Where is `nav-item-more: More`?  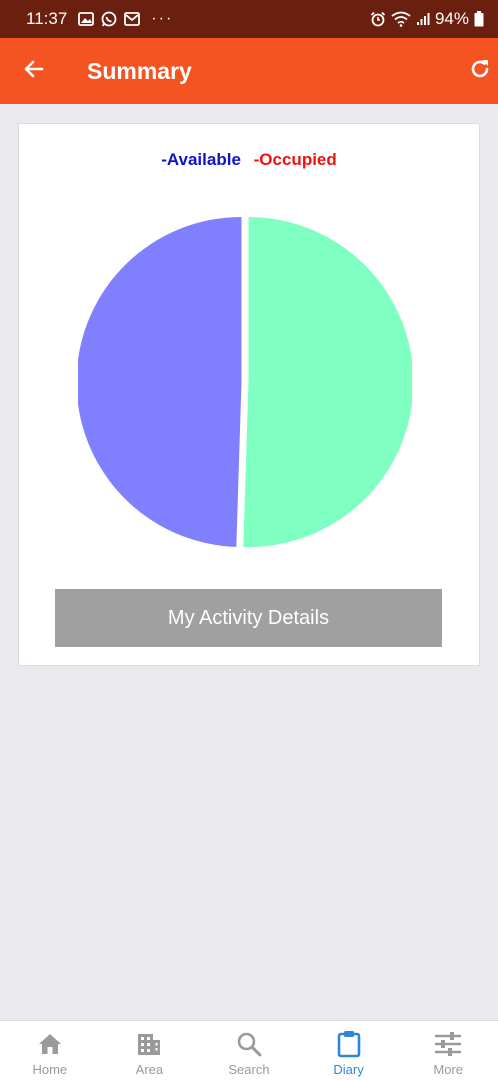
nav-item-more: More is located at coordinates (448, 1050).